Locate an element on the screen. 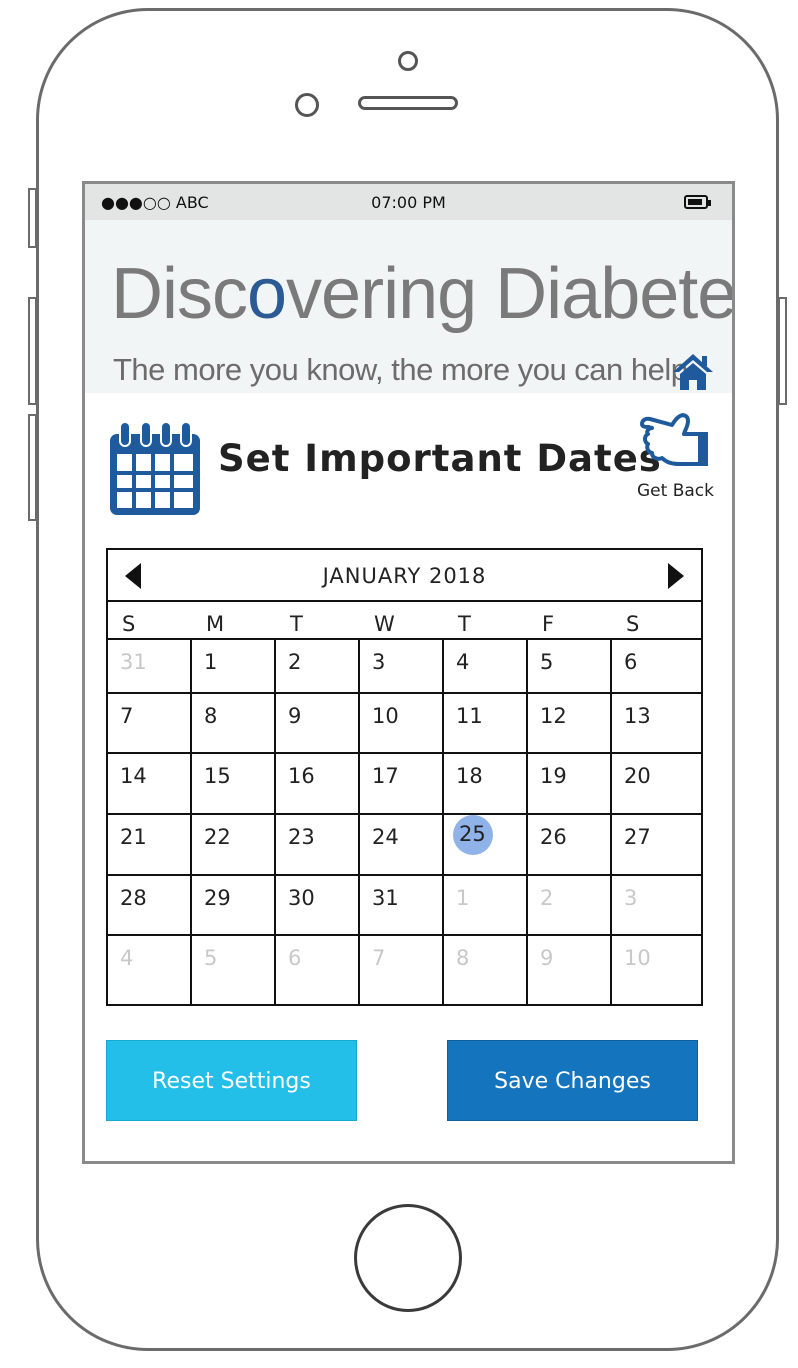 This screenshot has height=1368, width=798. battery-icon is located at coordinates (697, 202).